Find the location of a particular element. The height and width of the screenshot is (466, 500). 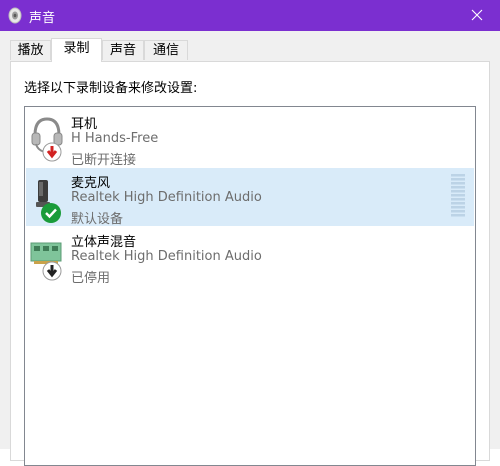

tab-recording: 录制 is located at coordinates (76, 50).